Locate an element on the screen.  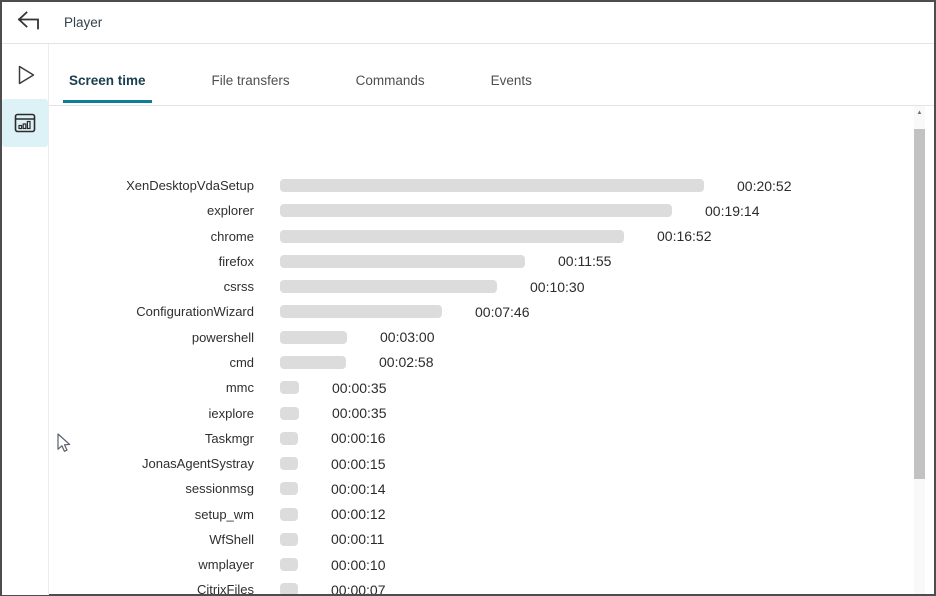
app-name-label: mmc is located at coordinates (239, 388).